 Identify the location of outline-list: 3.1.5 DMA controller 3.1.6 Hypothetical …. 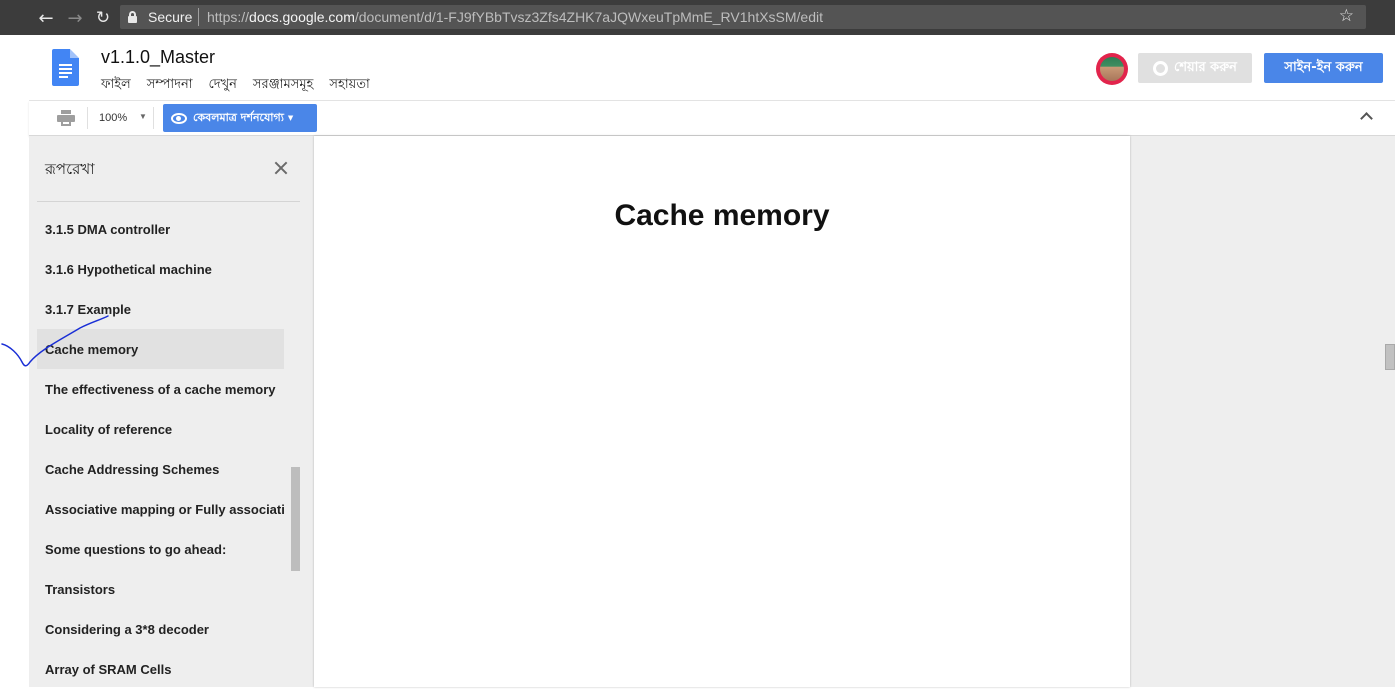
(160, 449).